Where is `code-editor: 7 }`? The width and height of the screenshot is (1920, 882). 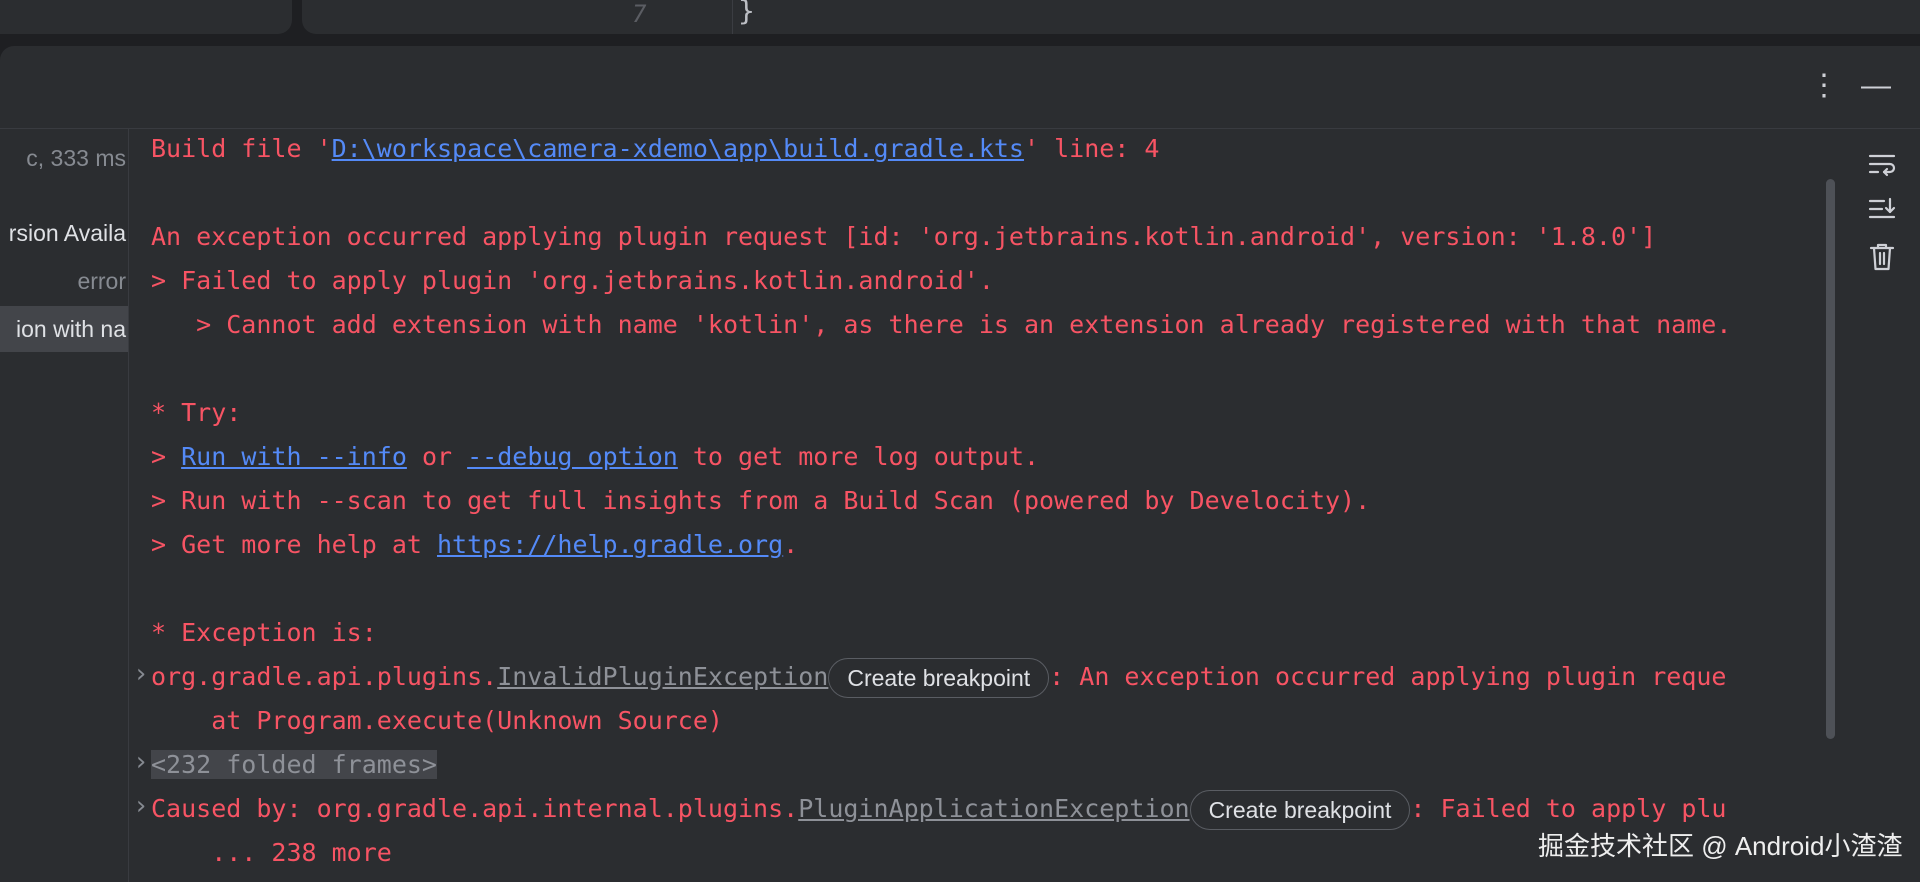 code-editor: 7 } is located at coordinates (1111, 17).